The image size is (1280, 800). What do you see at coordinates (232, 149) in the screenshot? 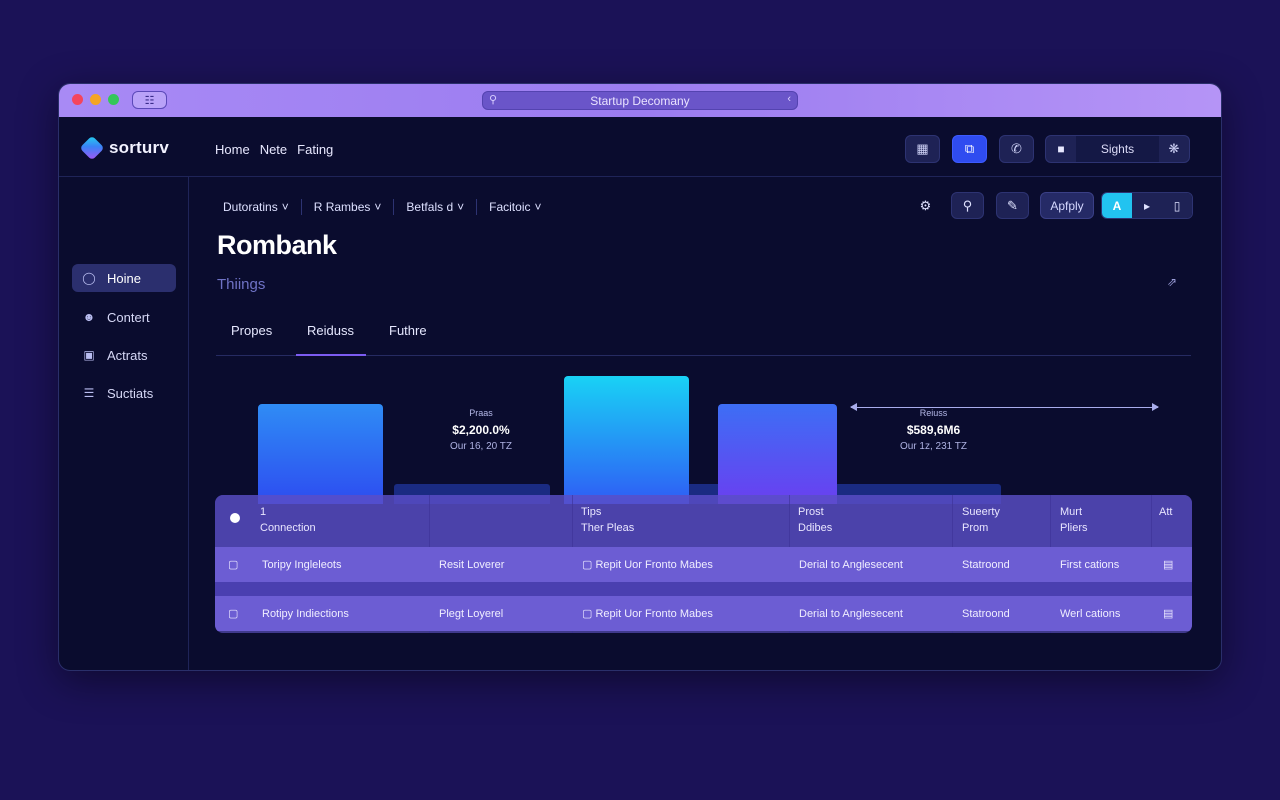
I see `top-nav-home: Home` at bounding box center [232, 149].